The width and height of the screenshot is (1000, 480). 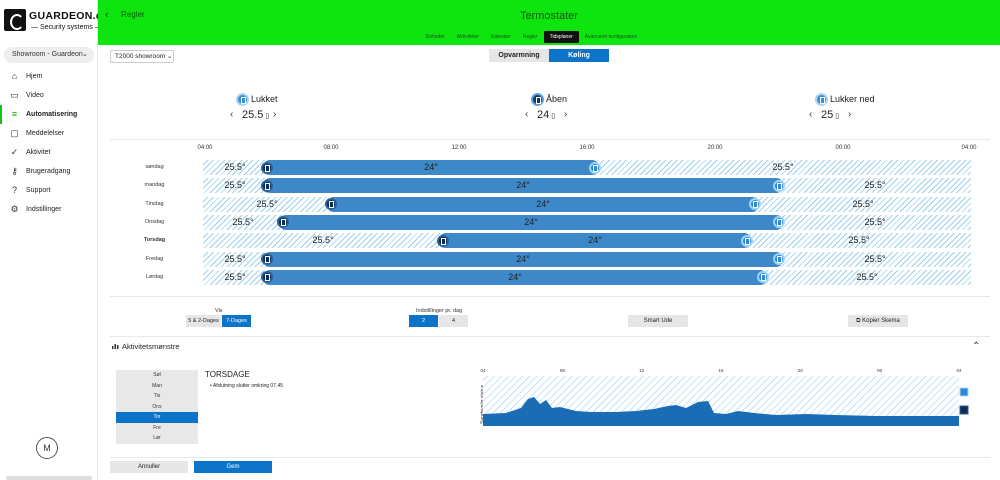 I want to click on schedule-day-label: mandag, so click(x=154, y=185).